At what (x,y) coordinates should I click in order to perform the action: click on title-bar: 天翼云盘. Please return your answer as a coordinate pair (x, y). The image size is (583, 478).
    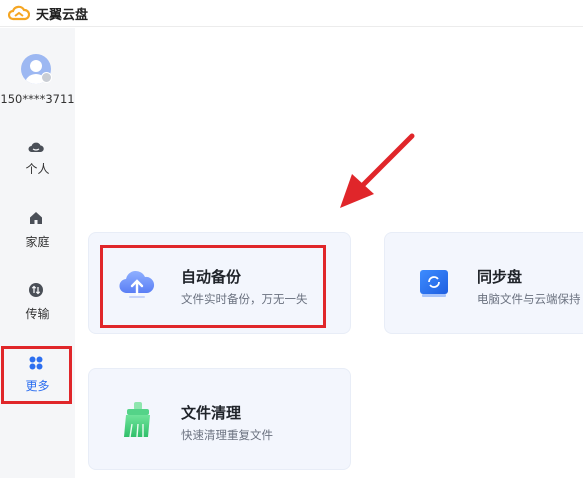
    Looking at the image, I should click on (291, 13).